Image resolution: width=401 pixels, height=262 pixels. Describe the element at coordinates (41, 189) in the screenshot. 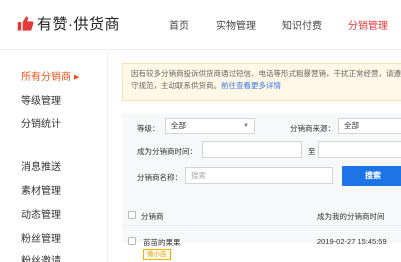

I see `sidebar-item-material-management: 素材管理` at that location.